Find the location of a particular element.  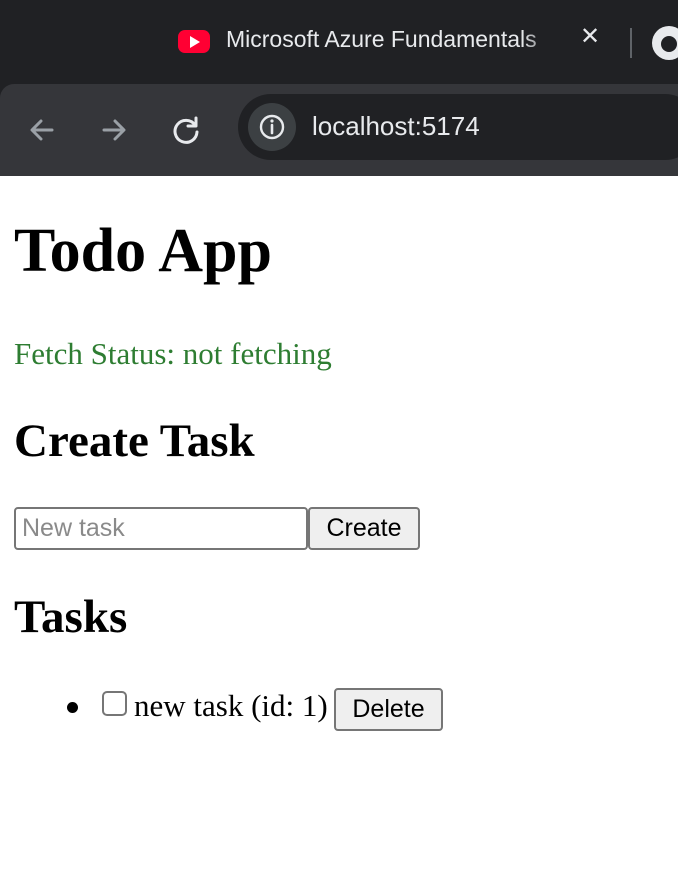

browser-tab: Microsoft Azure Fundamentals ✕ is located at coordinates (398, 43).